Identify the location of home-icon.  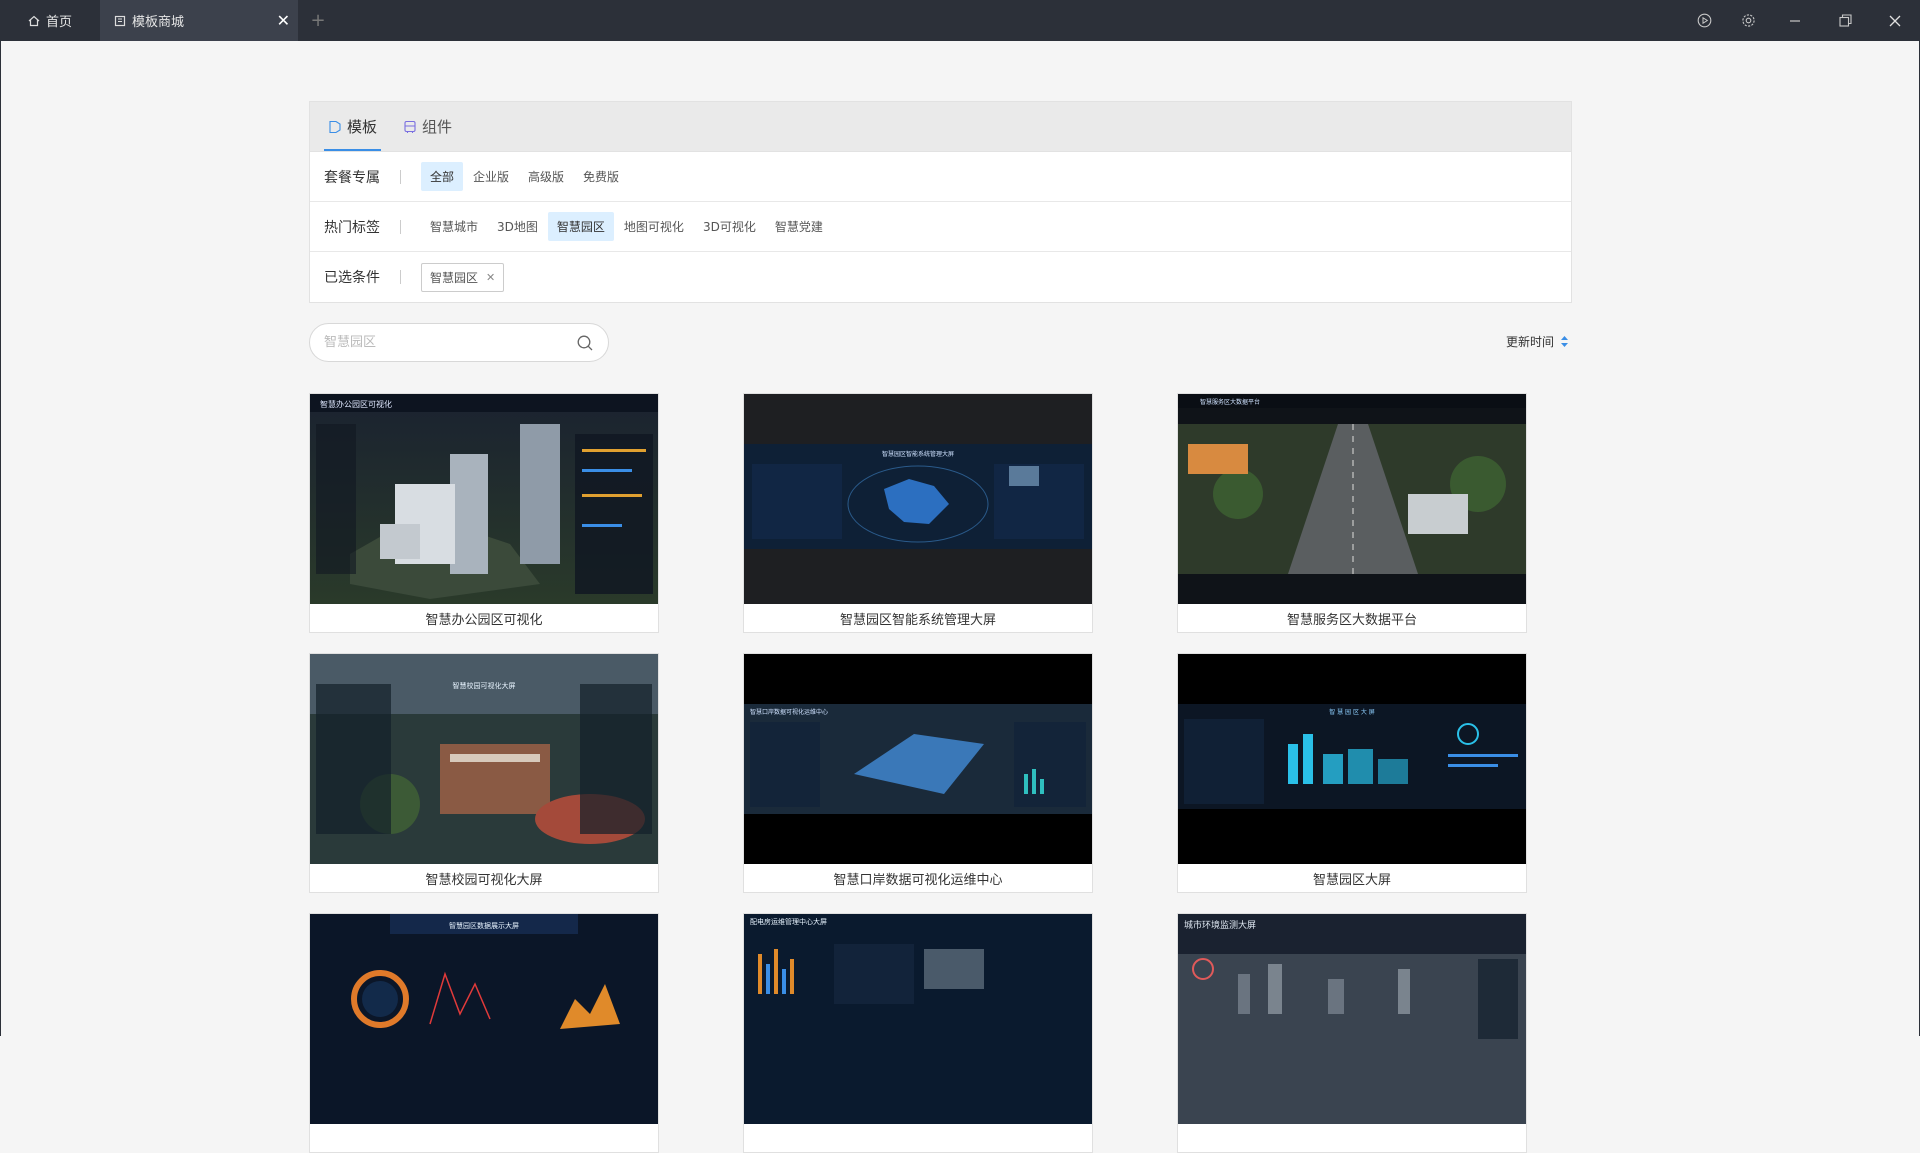
(34, 20).